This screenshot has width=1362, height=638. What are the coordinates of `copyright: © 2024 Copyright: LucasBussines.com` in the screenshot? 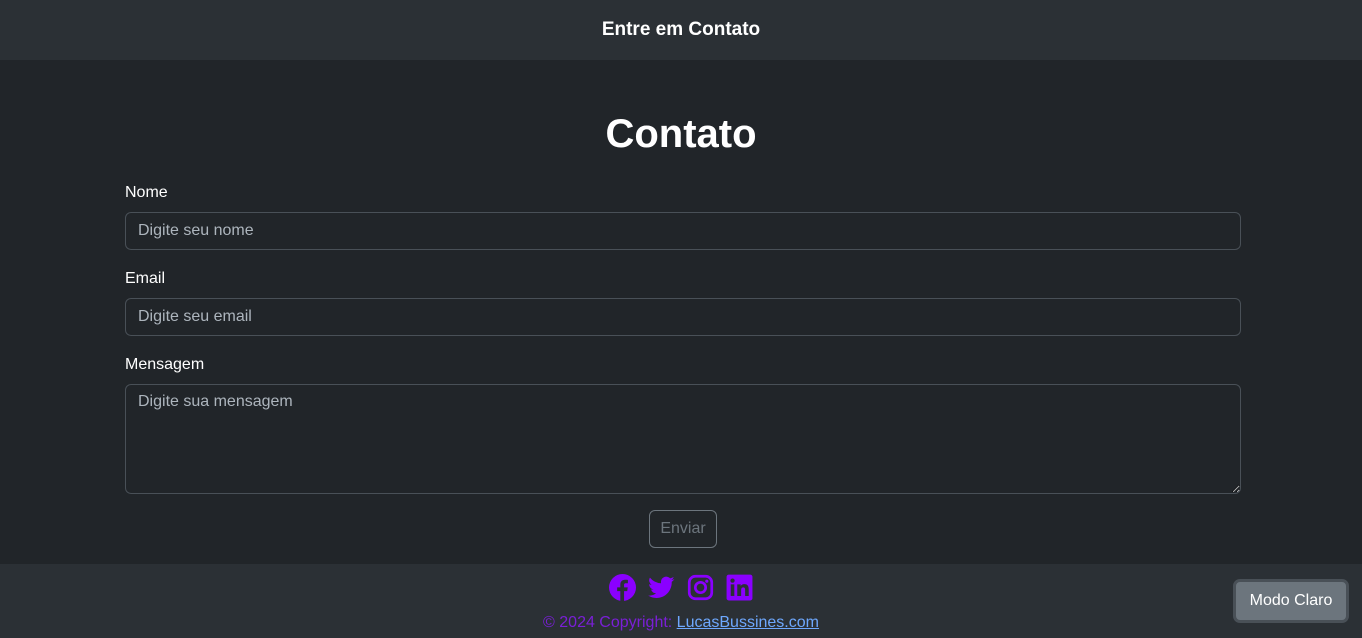 It's located at (681, 623).